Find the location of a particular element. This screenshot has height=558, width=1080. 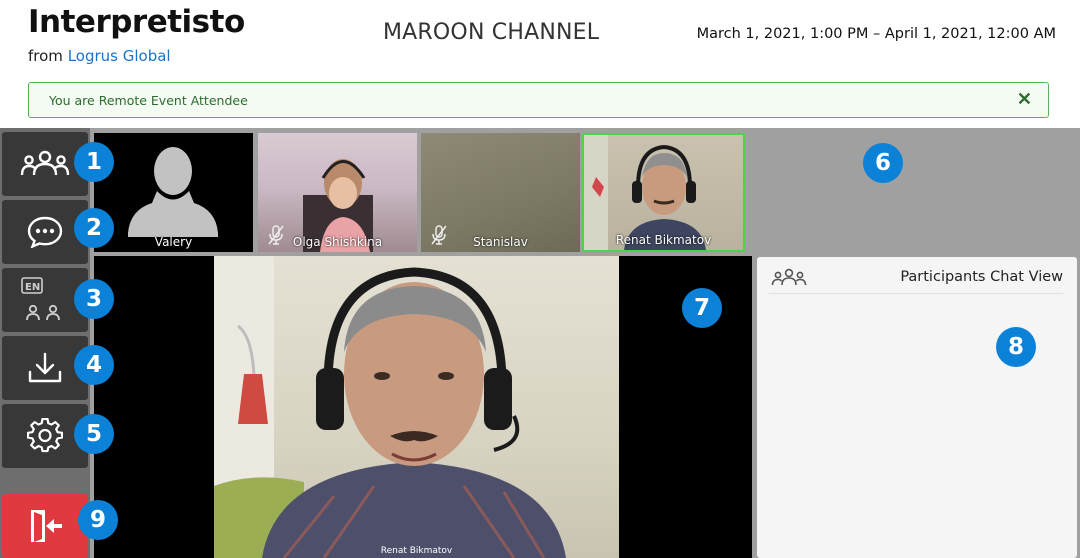

role-notice: You are Remote Event Attendee ✕ is located at coordinates (538, 100).